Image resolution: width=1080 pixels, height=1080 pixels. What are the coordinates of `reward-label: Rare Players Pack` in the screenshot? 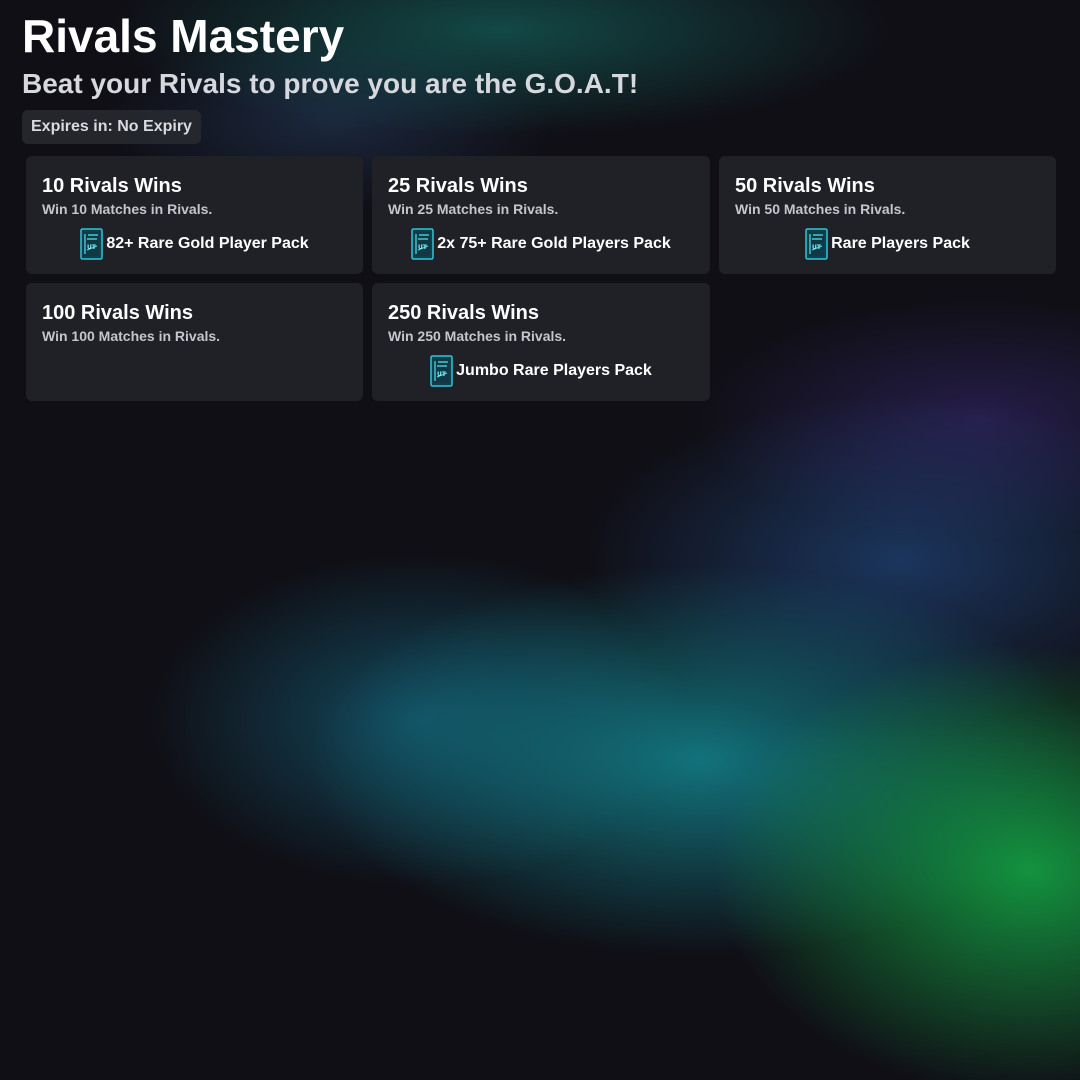 It's located at (900, 243).